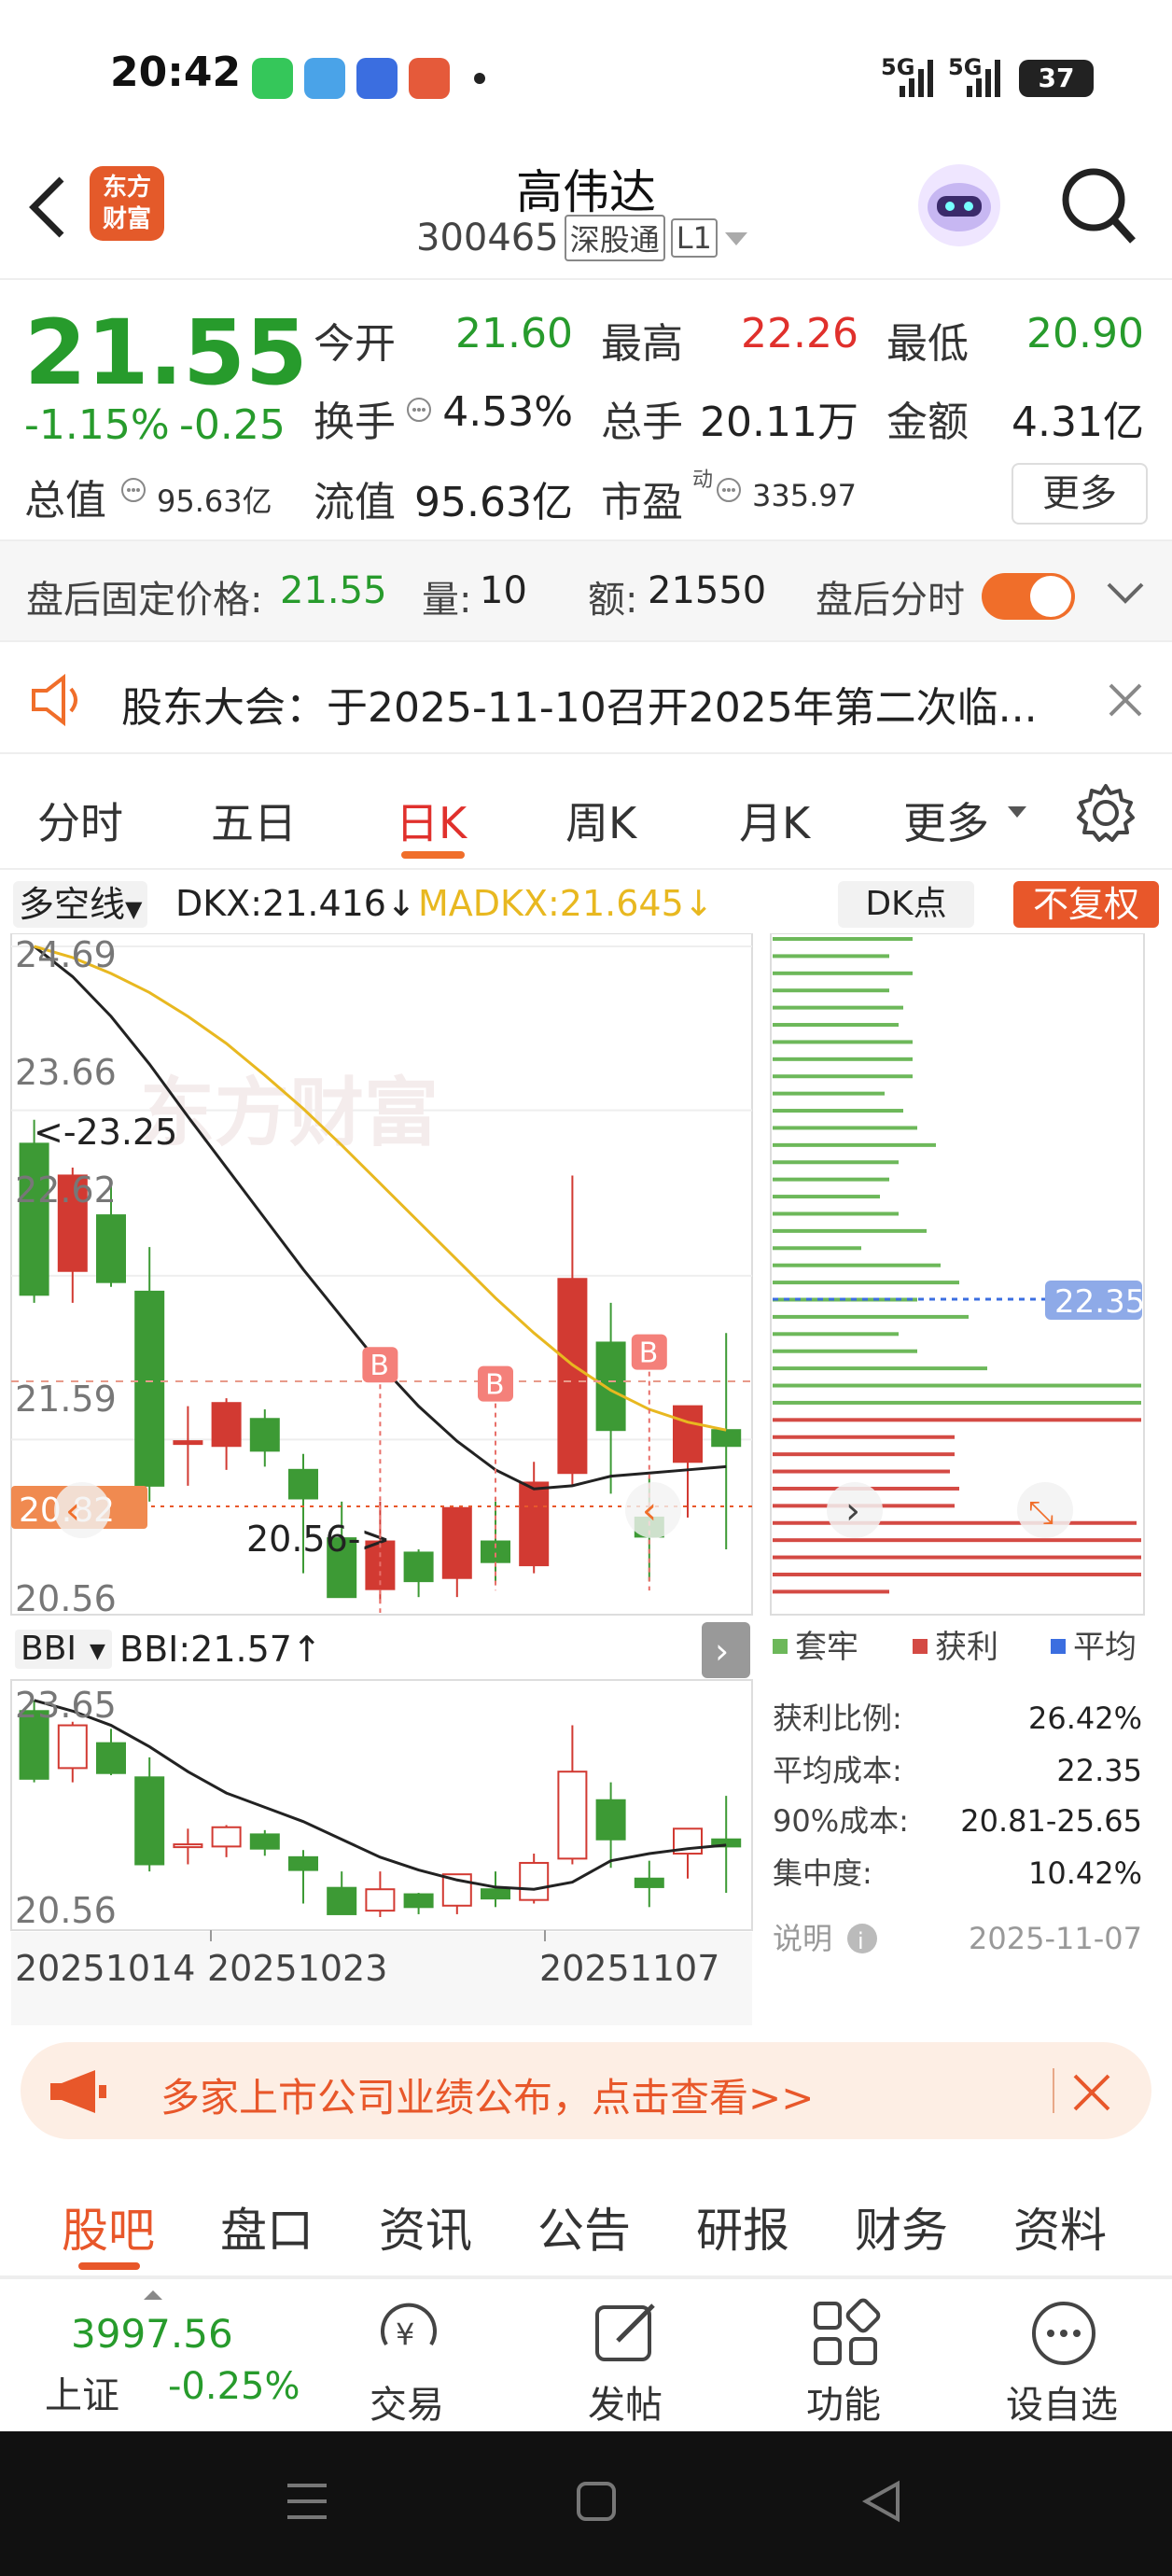 Image resolution: width=1172 pixels, height=2576 pixels. Describe the element at coordinates (1062, 2356) in the screenshot. I see `nav-watchlist: 设自选` at that location.